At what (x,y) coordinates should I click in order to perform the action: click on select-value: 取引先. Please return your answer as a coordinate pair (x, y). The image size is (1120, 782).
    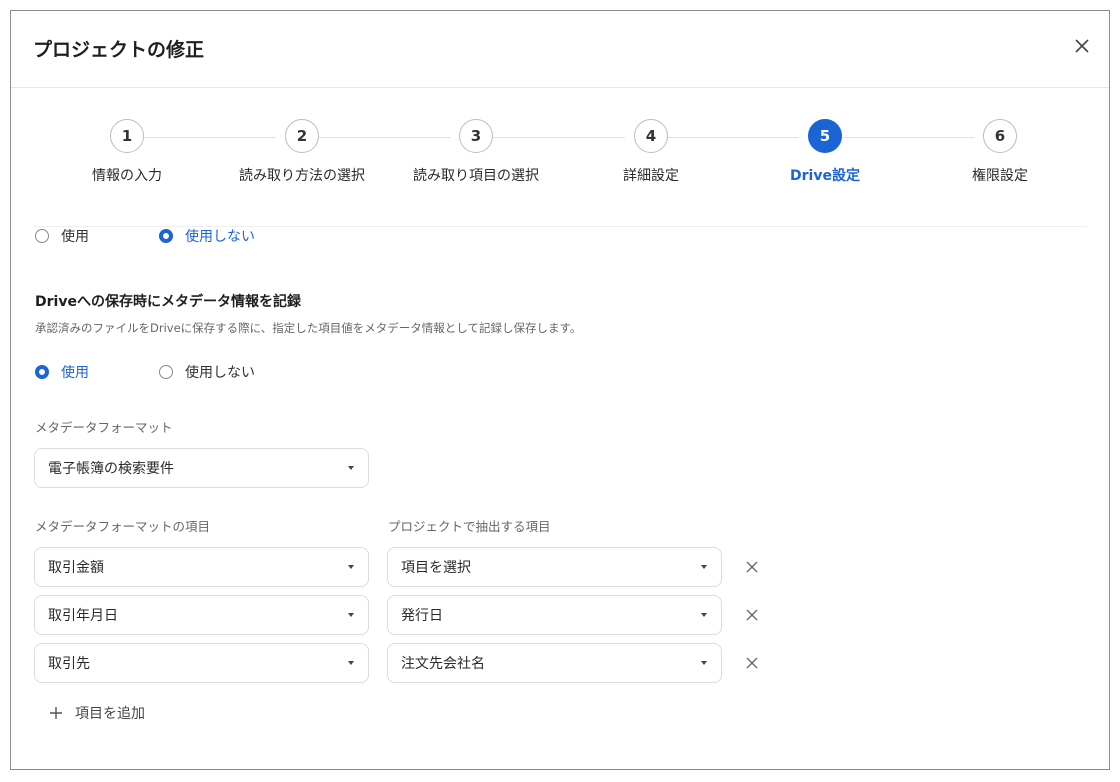
    Looking at the image, I should click on (69, 664).